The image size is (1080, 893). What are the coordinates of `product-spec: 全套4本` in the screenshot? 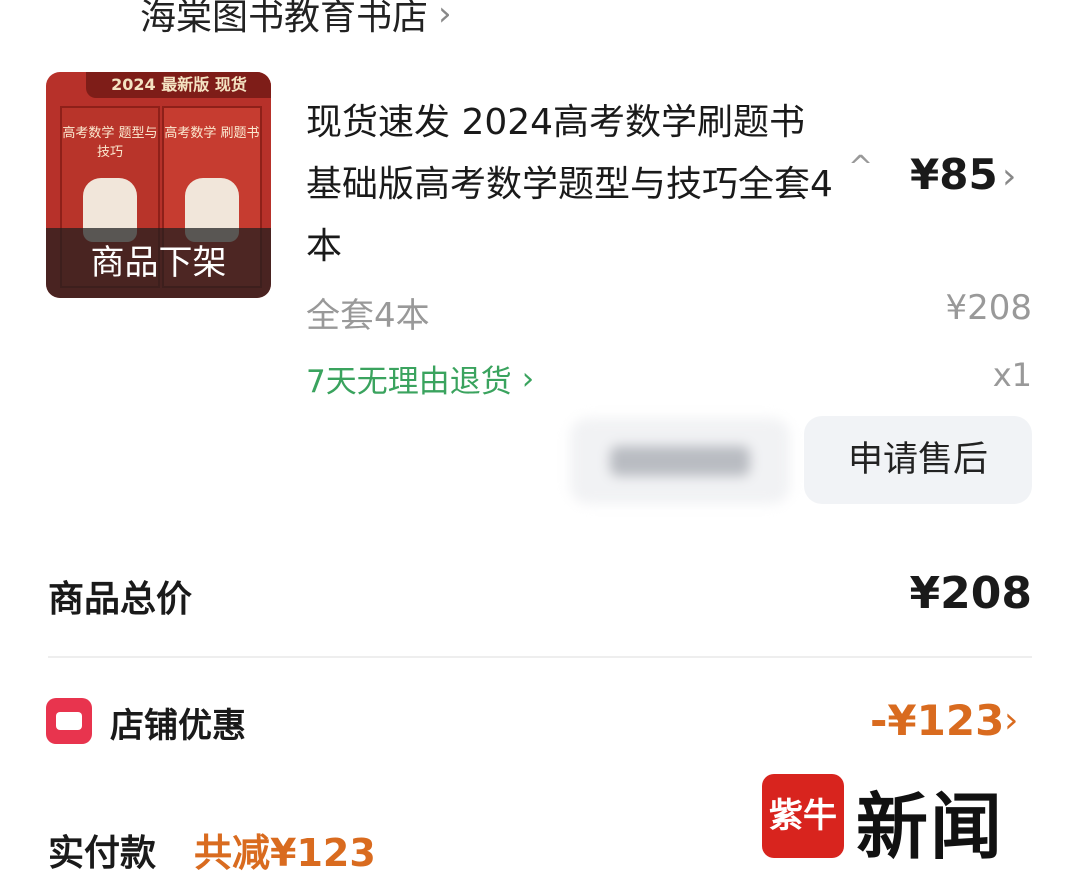 It's located at (368, 316).